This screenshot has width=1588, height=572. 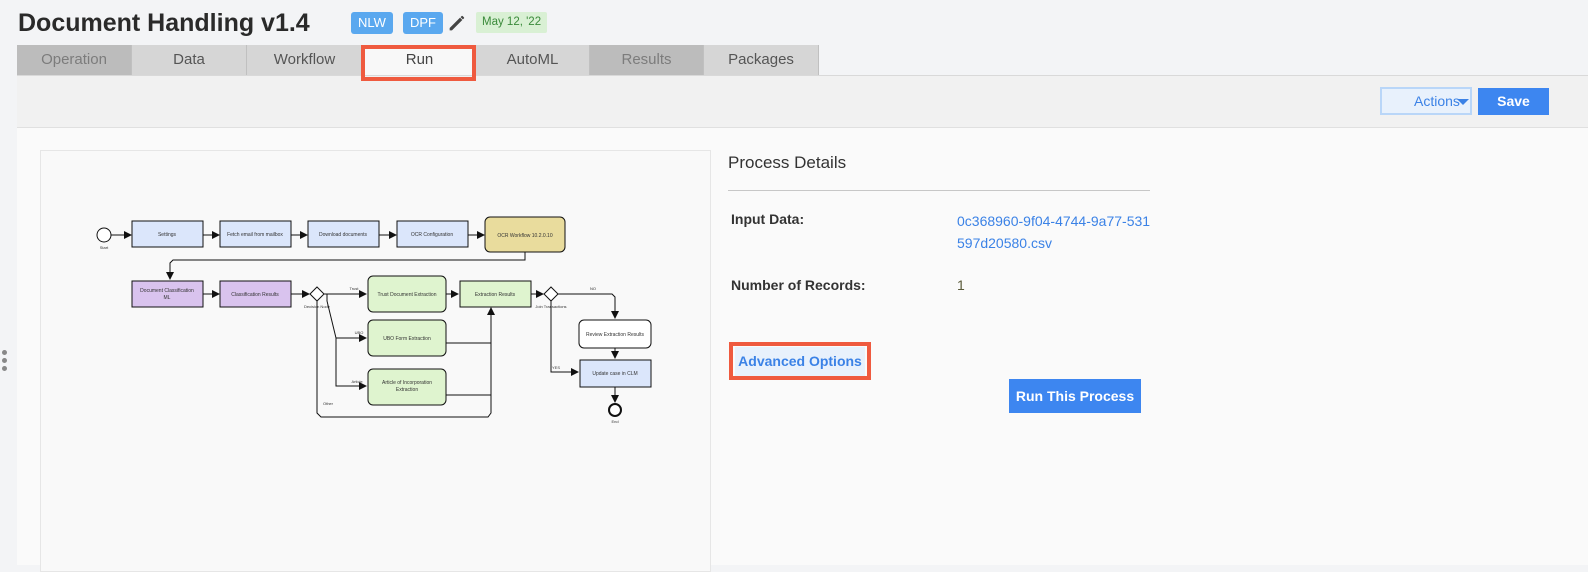 I want to click on process-details-title: Process Details, so click(x=787, y=162).